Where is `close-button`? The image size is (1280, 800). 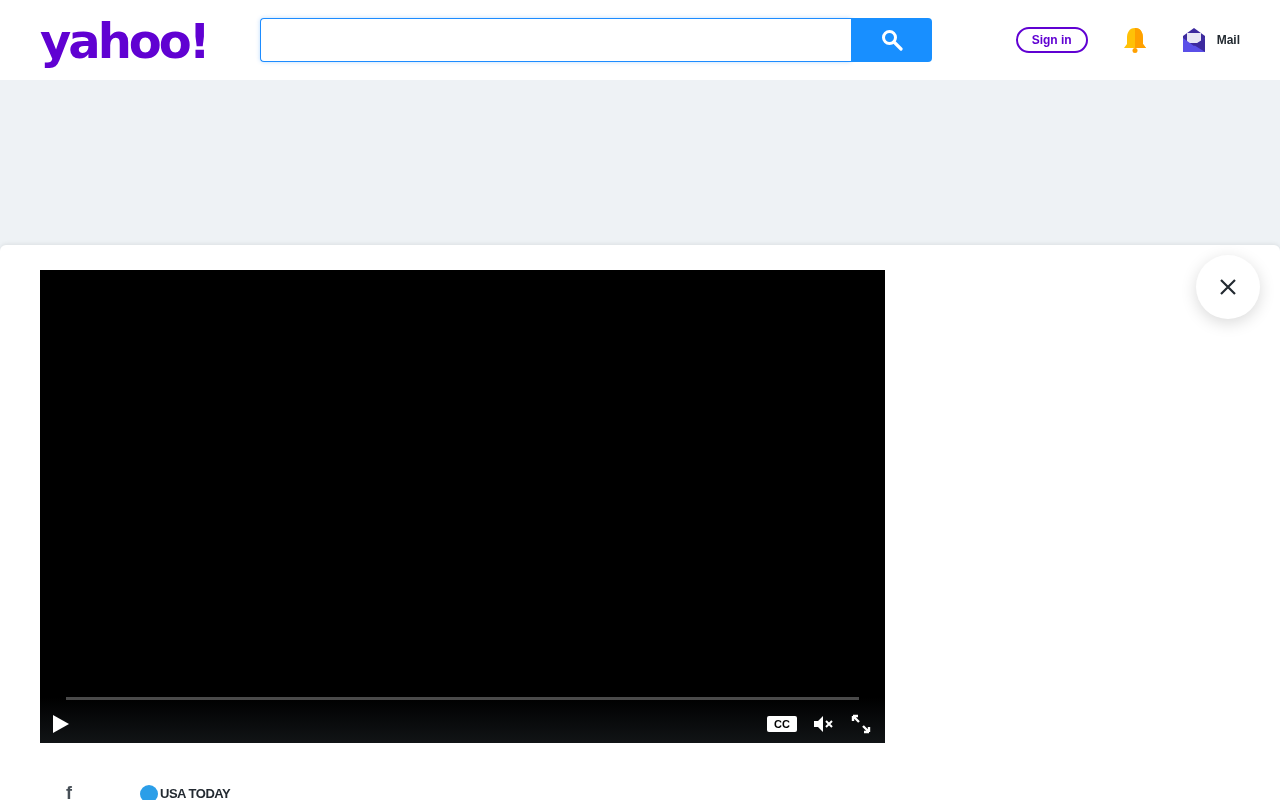 close-button is located at coordinates (1228, 287).